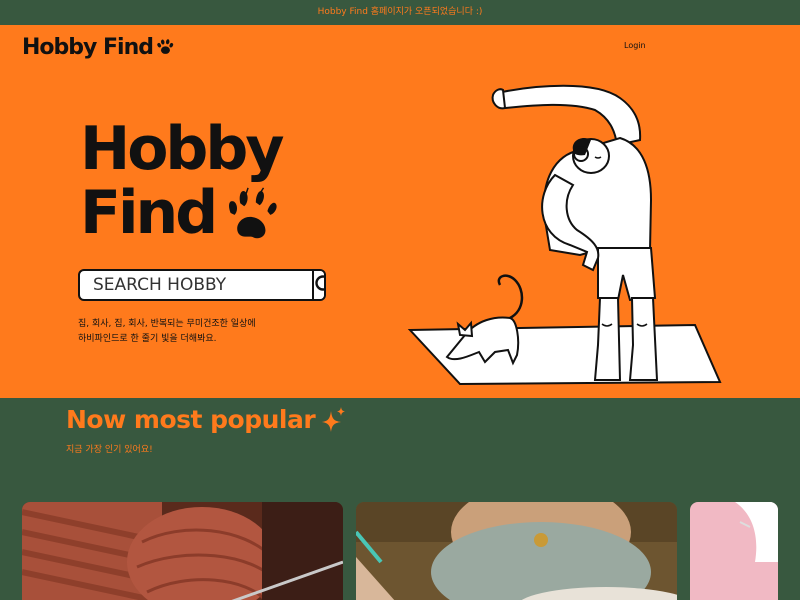  I want to click on announcement-text: Hobby Find 홈페이지가 오픈되었습니다 :), so click(400, 12).